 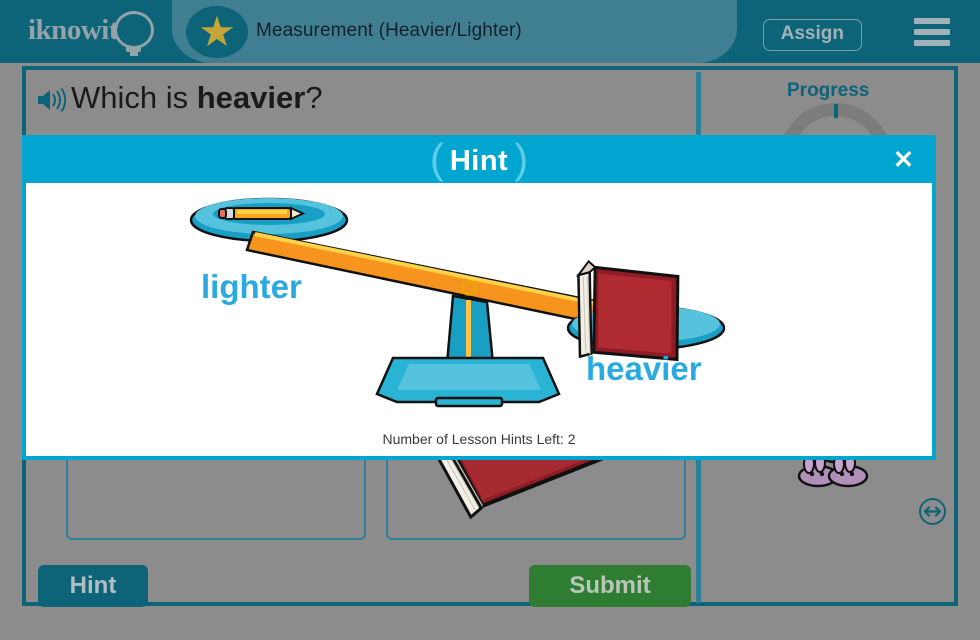 What do you see at coordinates (134, 54) in the screenshot?
I see `lightbulb-tip-icon` at bounding box center [134, 54].